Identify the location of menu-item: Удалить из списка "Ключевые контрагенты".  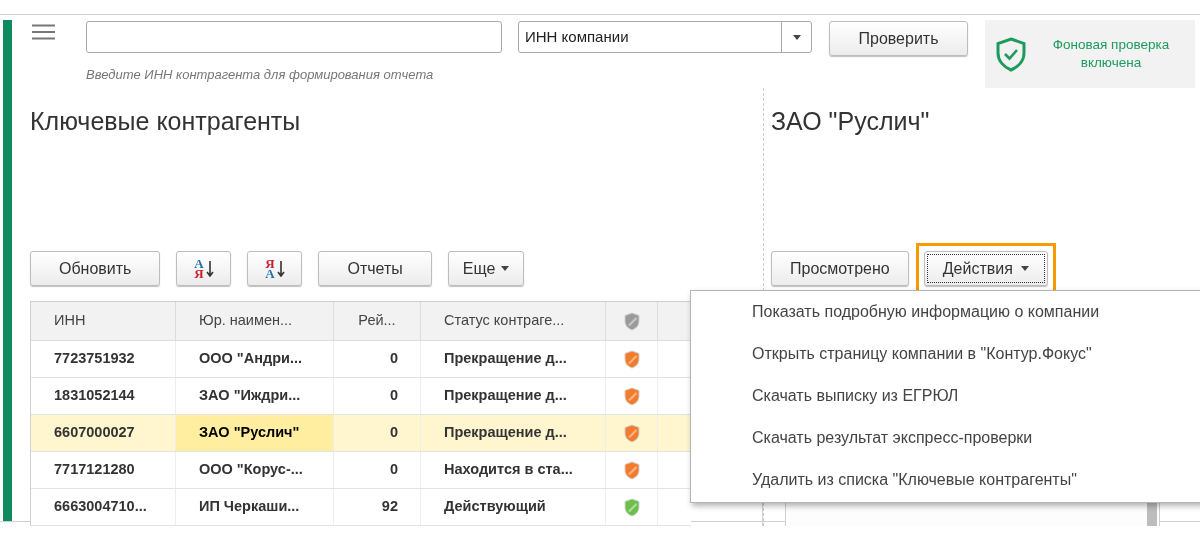
(945, 480).